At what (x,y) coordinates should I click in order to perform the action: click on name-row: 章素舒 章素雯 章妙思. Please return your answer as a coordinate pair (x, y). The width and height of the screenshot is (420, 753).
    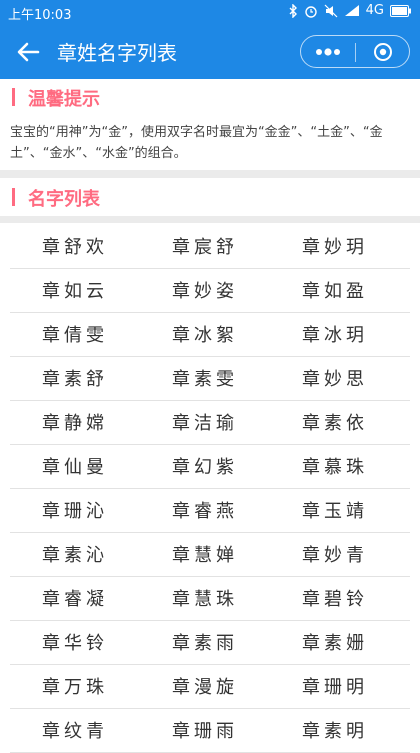
    Looking at the image, I should click on (210, 379).